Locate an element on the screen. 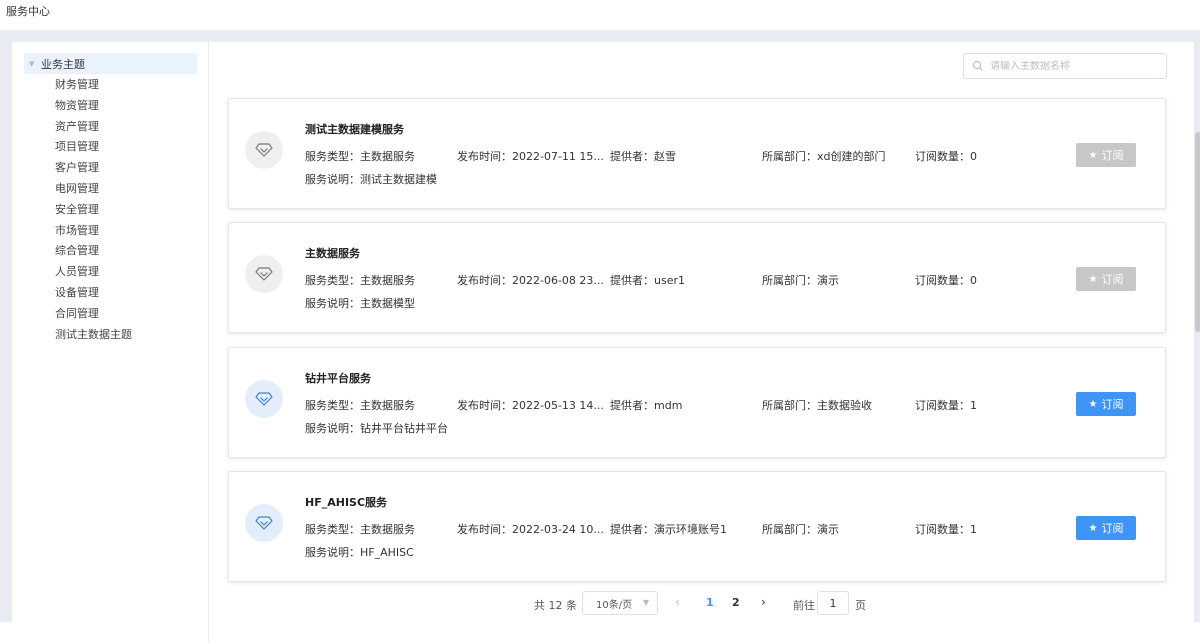  goto-page-input is located at coordinates (833, 603).